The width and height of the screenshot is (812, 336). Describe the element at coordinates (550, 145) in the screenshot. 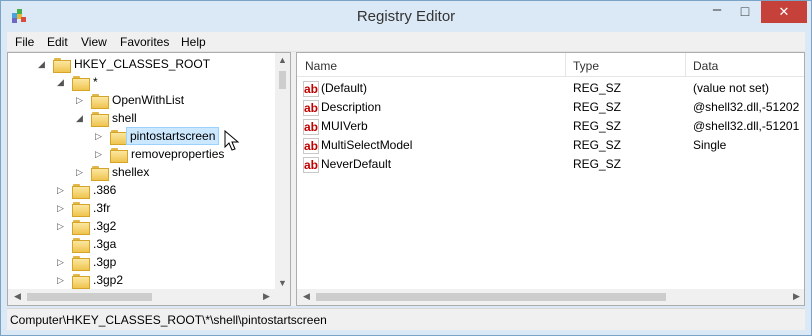

I see `registry-value-row: ab MultiSelectModel REG_SZ Single` at that location.